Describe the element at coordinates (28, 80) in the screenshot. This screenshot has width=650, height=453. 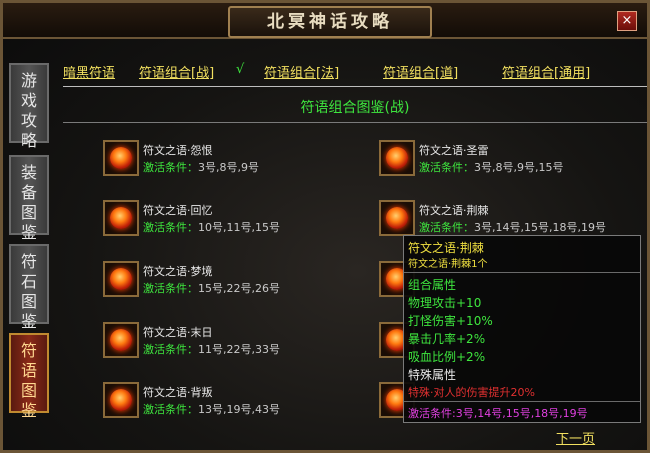
I see `side-tab-char: 游` at that location.